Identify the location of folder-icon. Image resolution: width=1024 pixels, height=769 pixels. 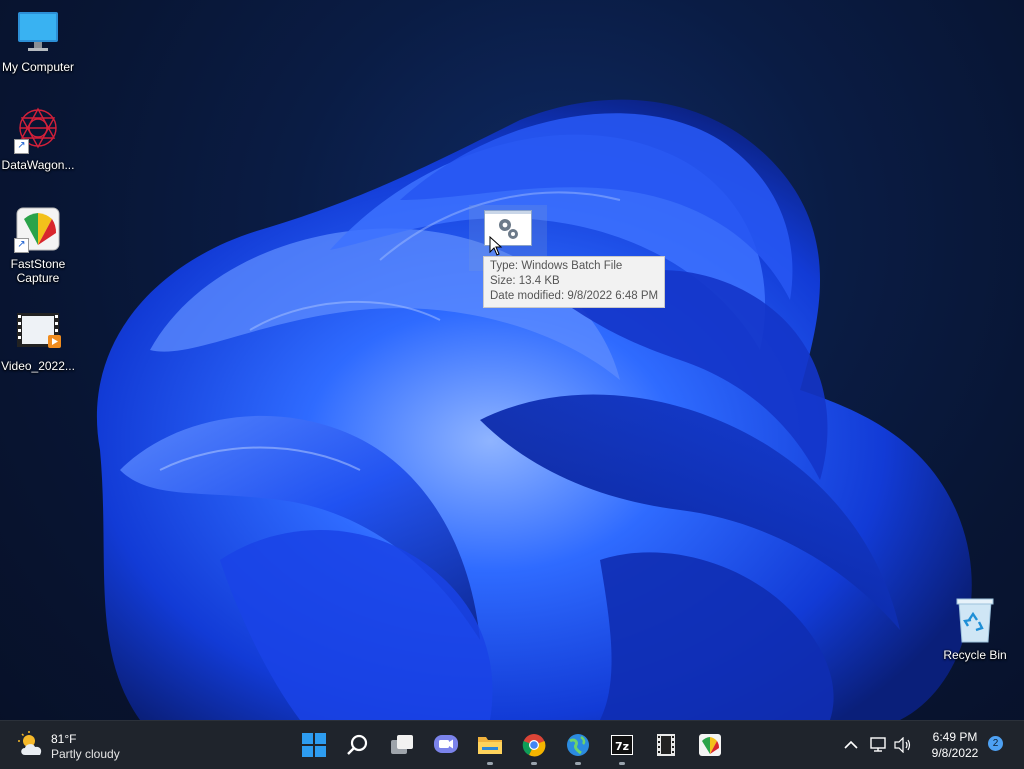
(490, 745).